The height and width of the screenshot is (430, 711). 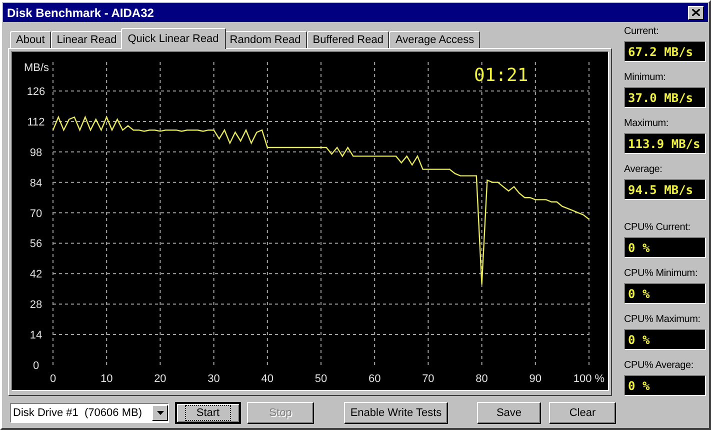 I want to click on close-button, so click(x=696, y=13).